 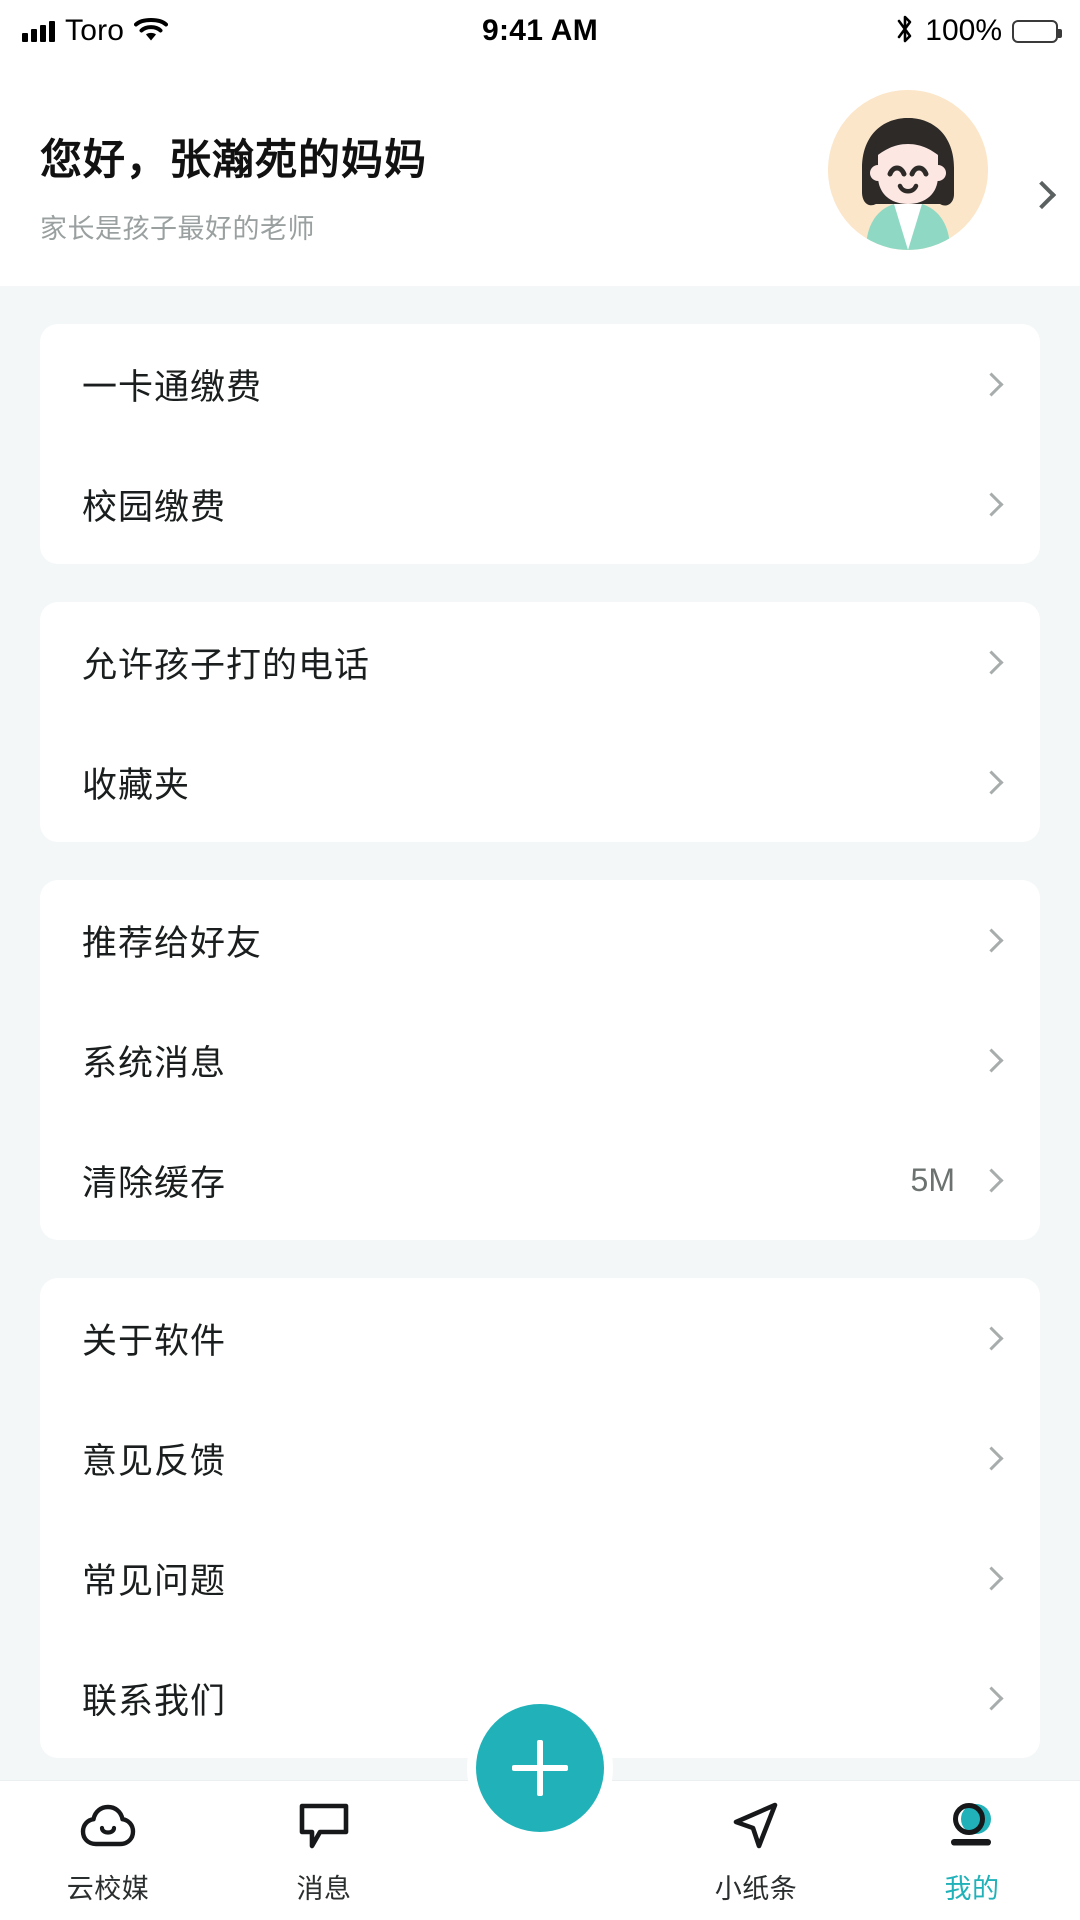 What do you see at coordinates (154, 1341) in the screenshot?
I see `list-item-label: 关于软件` at bounding box center [154, 1341].